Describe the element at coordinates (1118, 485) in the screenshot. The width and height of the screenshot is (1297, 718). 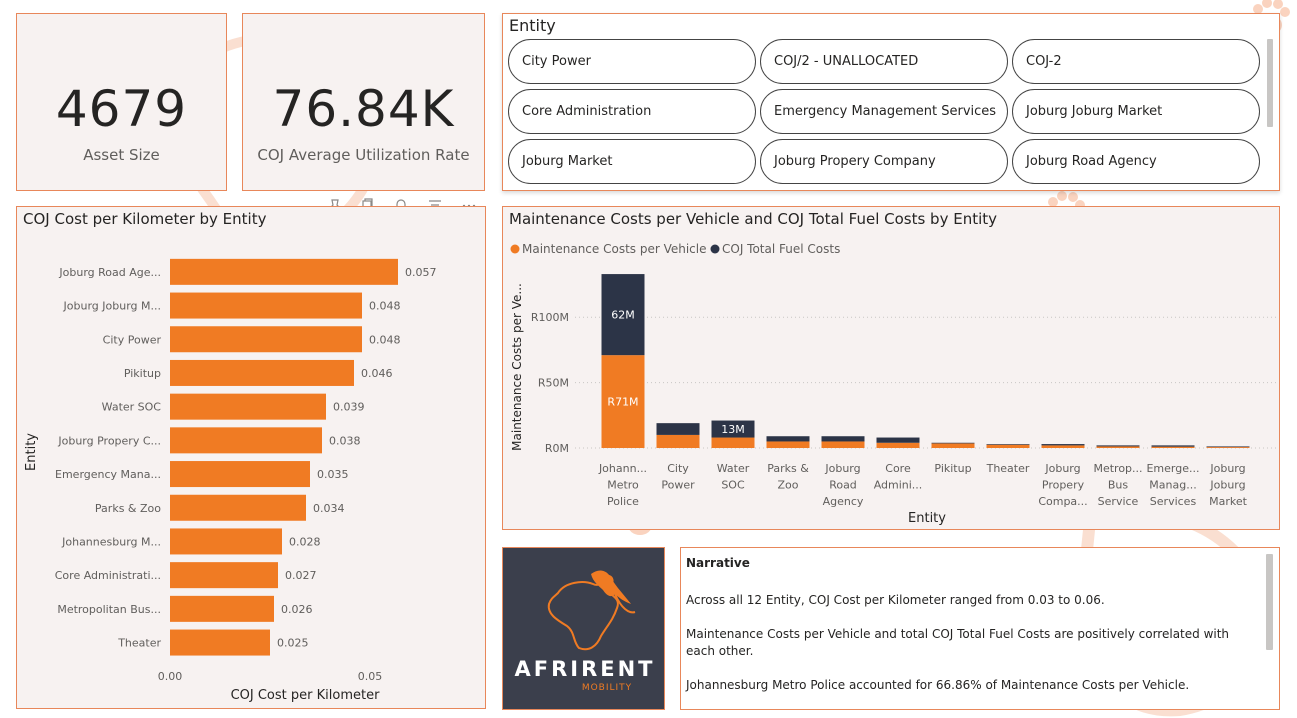
I see `category-label: Bus` at that location.